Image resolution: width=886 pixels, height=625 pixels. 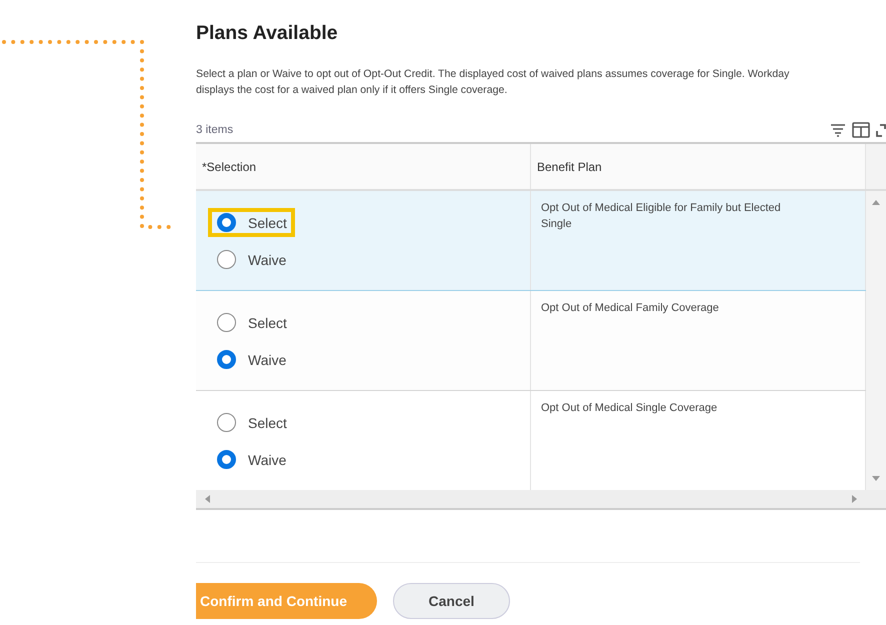 I want to click on expand-icon, so click(x=881, y=130).